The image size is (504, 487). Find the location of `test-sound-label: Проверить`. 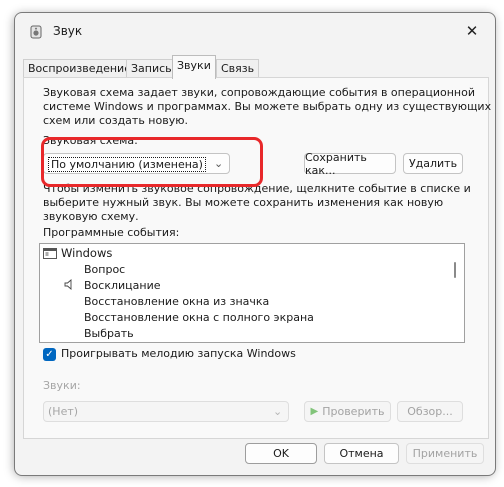

test-sound-label: Проверить is located at coordinates (353, 411).